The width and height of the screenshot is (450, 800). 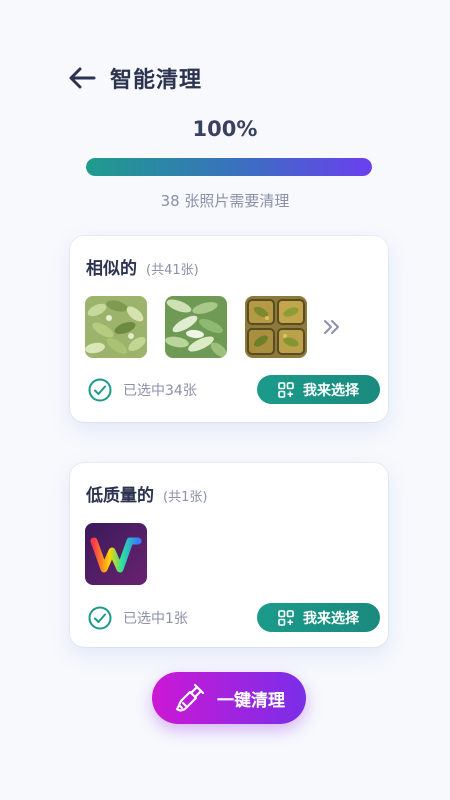 I want to click on card-count: (共1张), so click(x=185, y=497).